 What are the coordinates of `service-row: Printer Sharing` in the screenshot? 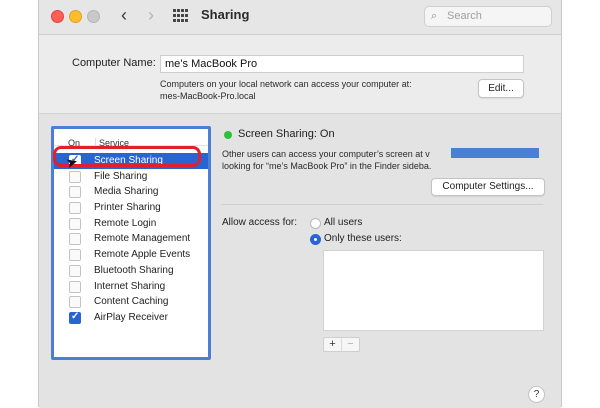 It's located at (131, 208).